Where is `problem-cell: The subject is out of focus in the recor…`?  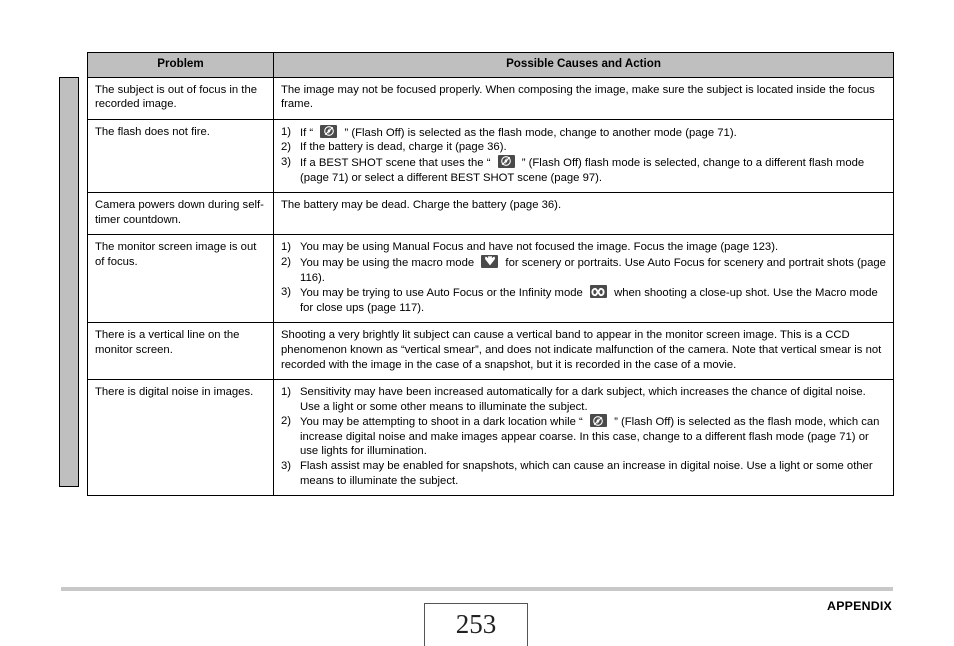
problem-cell: The subject is out of focus in the recor… is located at coordinates (180, 98).